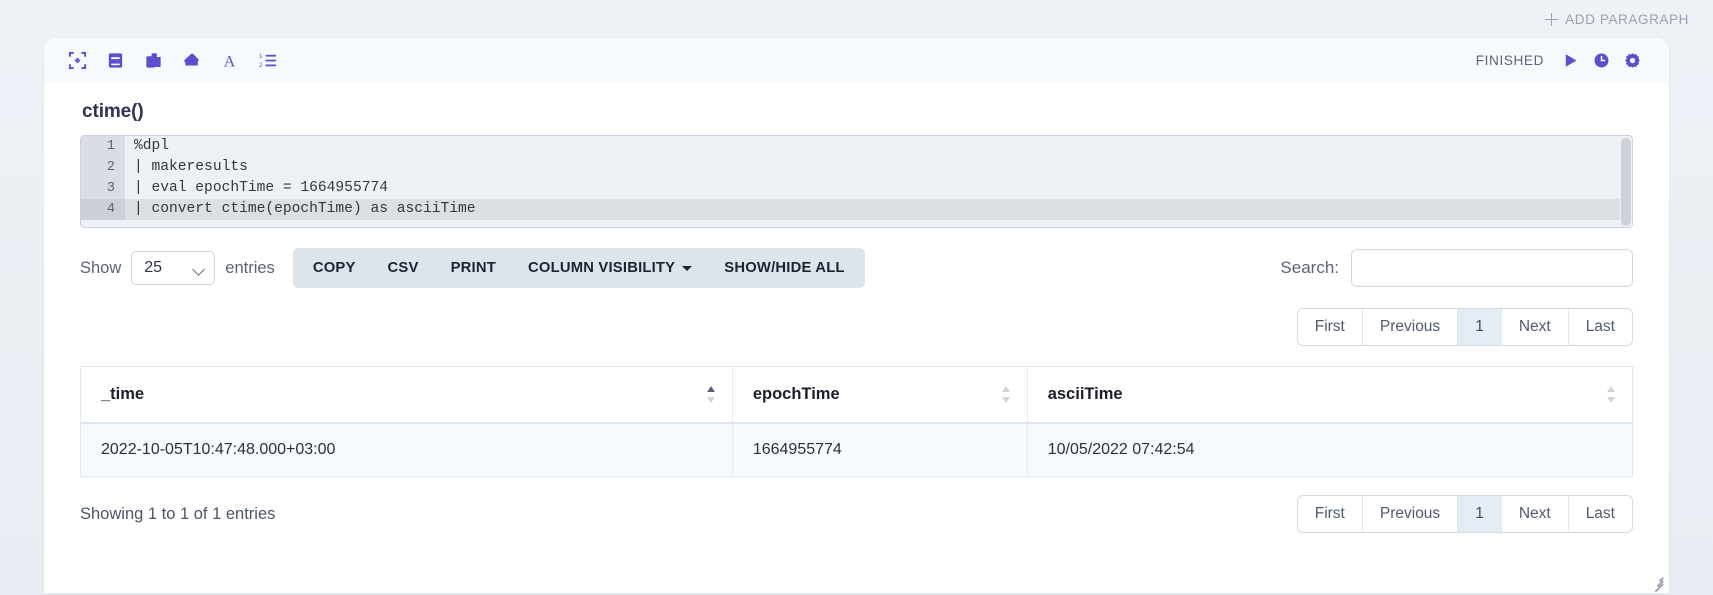 This screenshot has width=1713, height=595. I want to click on table-head: _time epochTime asciiTime, so click(856, 395).